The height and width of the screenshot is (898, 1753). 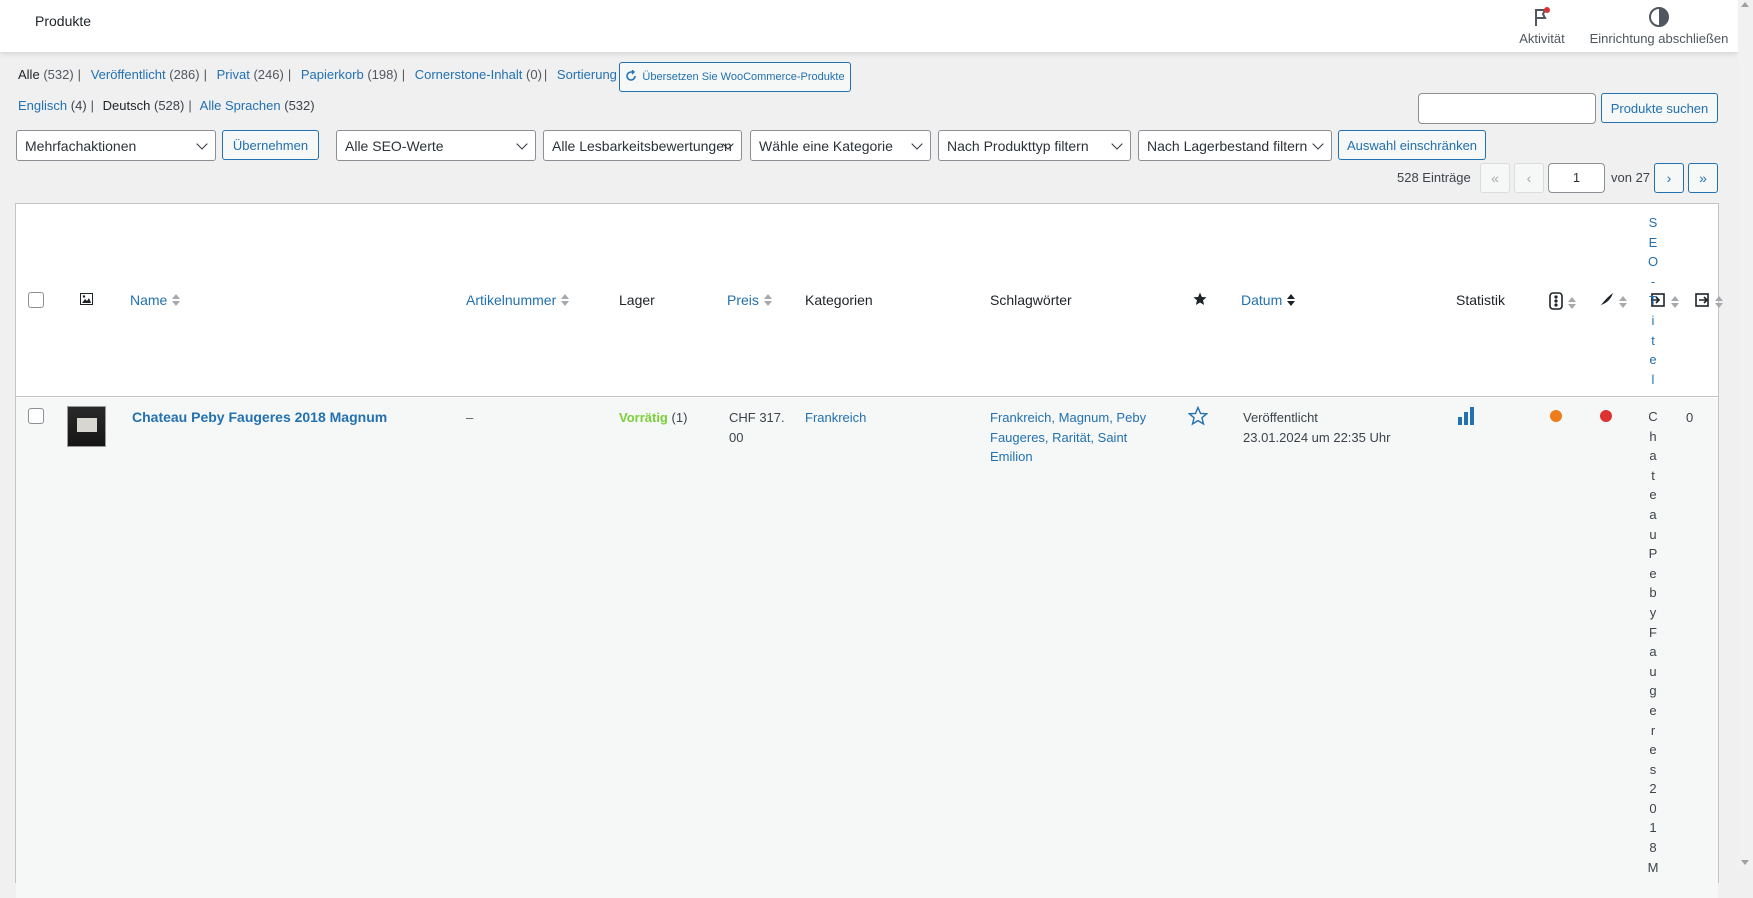 What do you see at coordinates (1703, 178) in the screenshot?
I see `last-page-button: »` at bounding box center [1703, 178].